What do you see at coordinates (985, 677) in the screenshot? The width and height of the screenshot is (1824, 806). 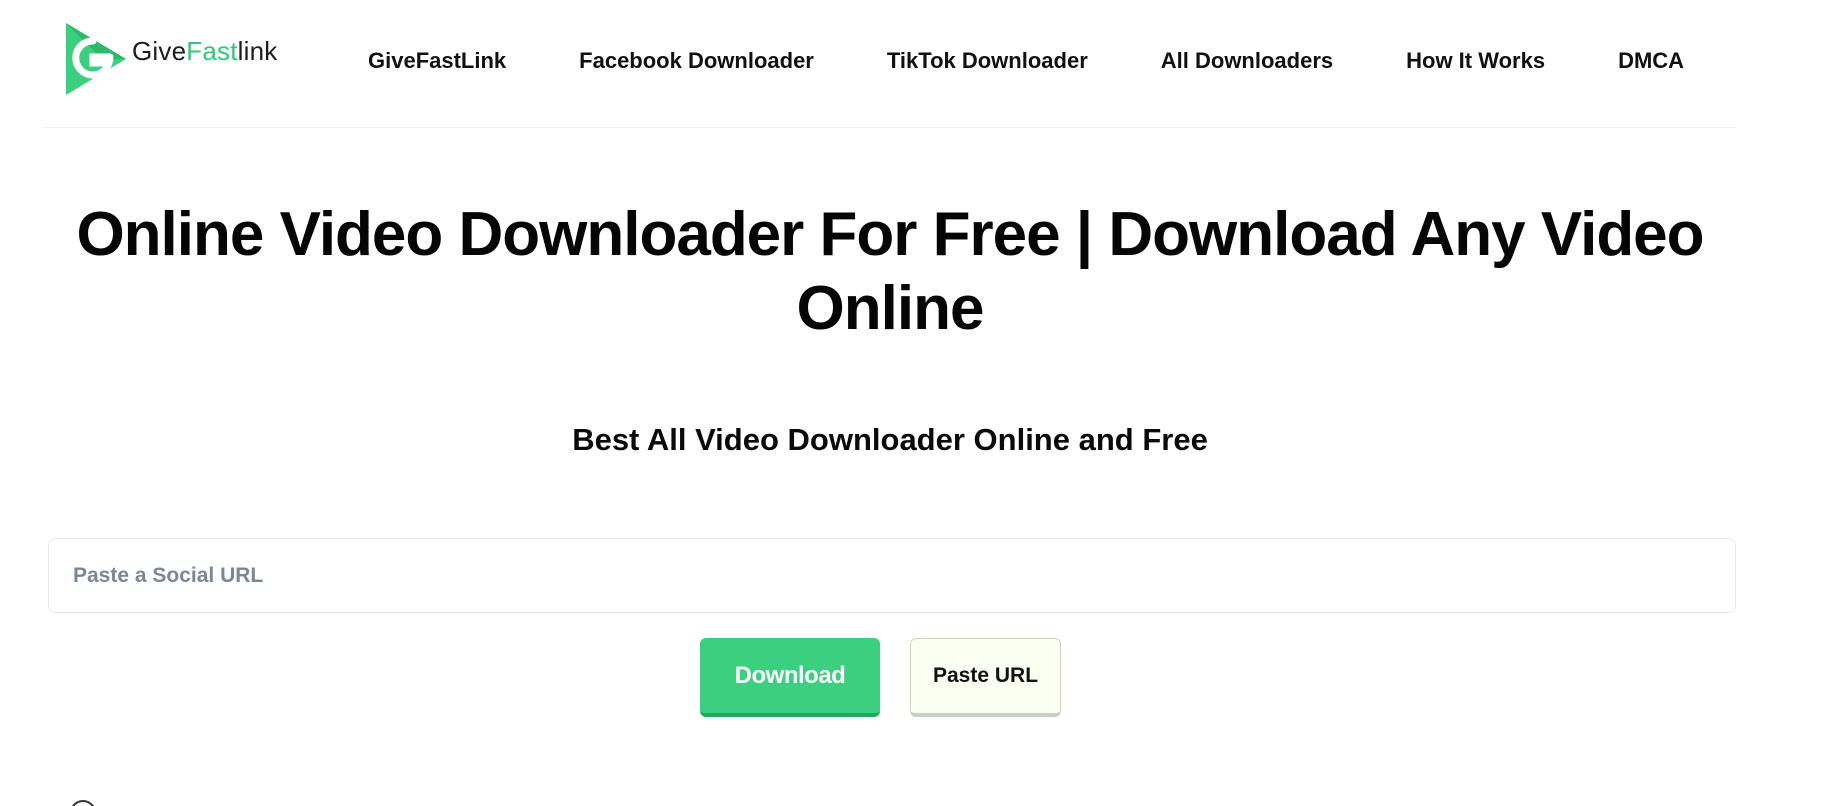 I see `paste-url-button: Paste URL` at bounding box center [985, 677].